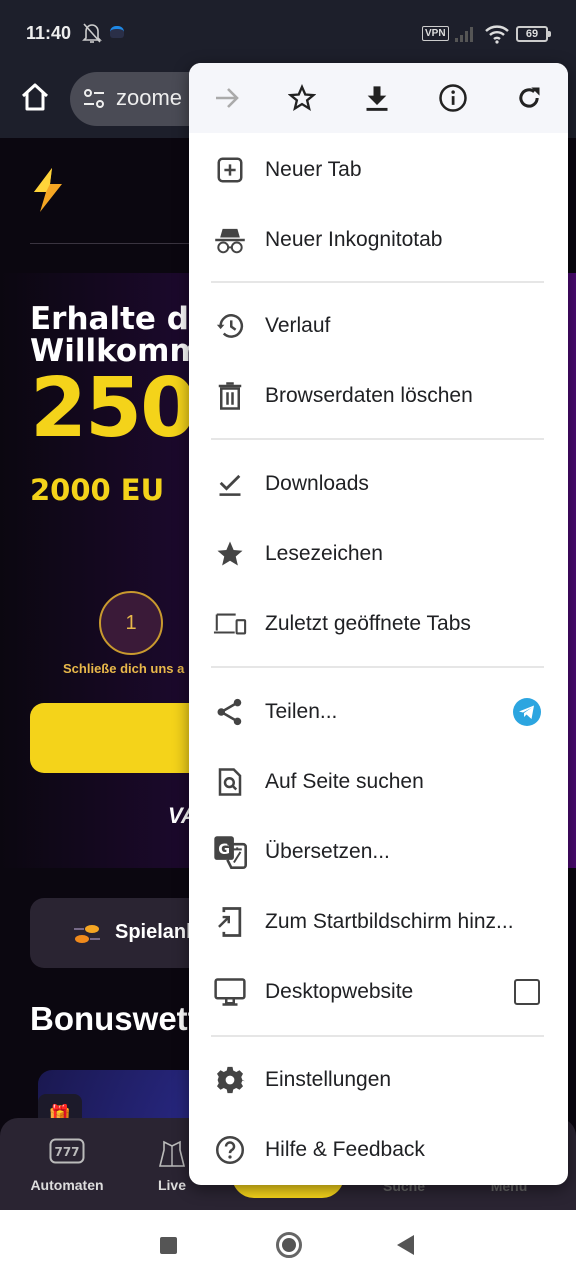  What do you see at coordinates (109, 319) in the screenshot?
I see `hero-title-line-1: Erhalte d` at bounding box center [109, 319].